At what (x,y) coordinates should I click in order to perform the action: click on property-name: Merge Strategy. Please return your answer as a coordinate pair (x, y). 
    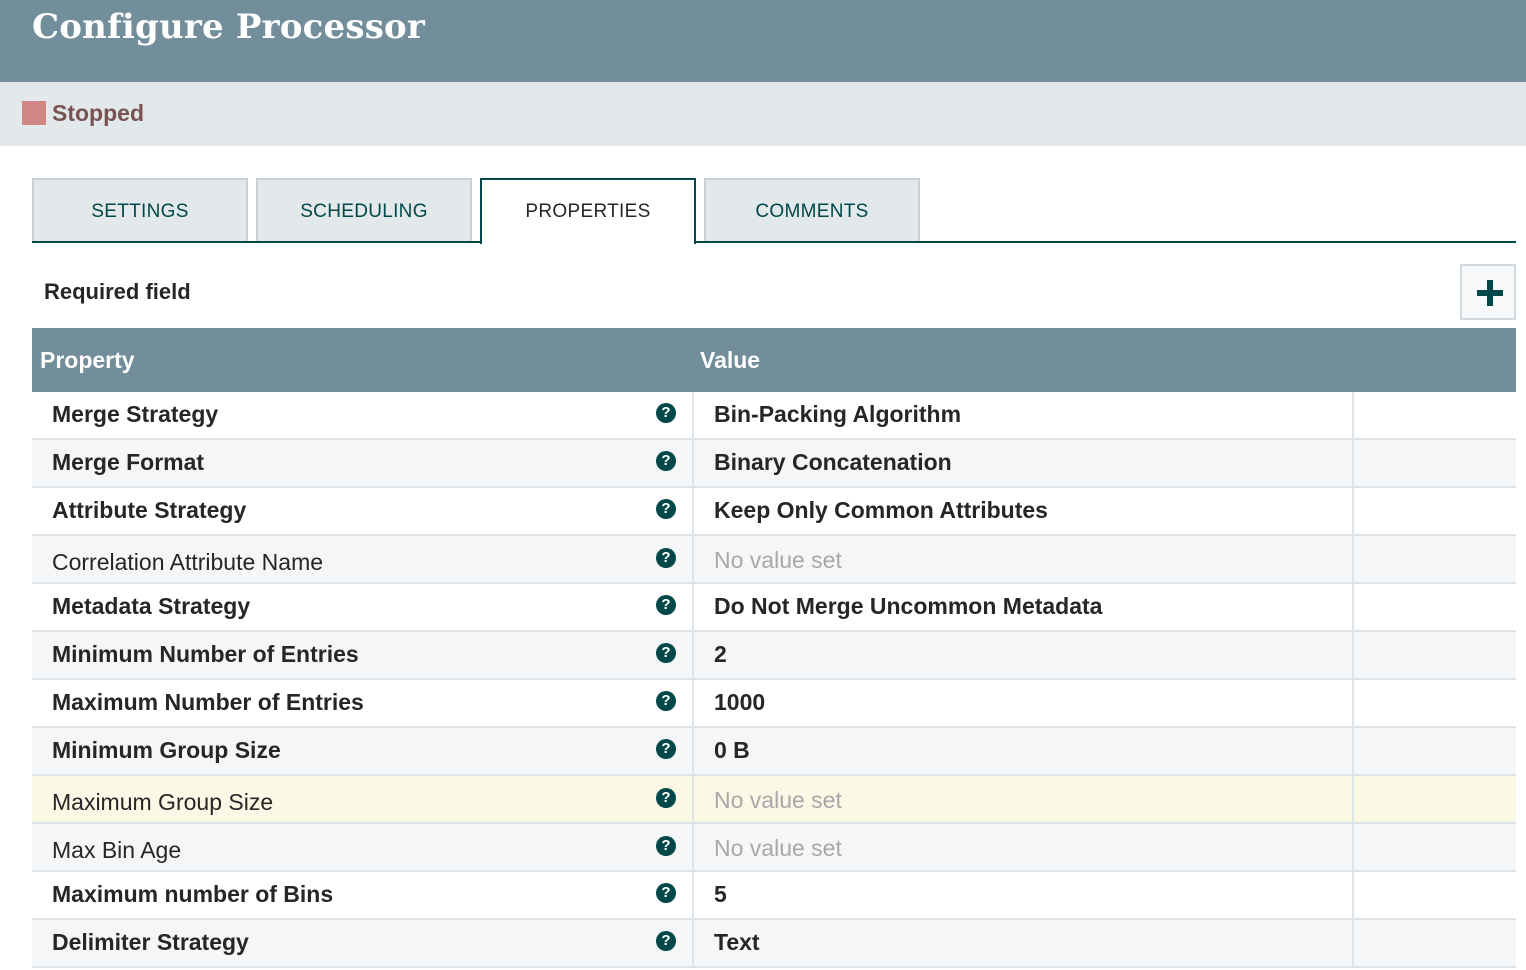
    Looking at the image, I should click on (135, 414).